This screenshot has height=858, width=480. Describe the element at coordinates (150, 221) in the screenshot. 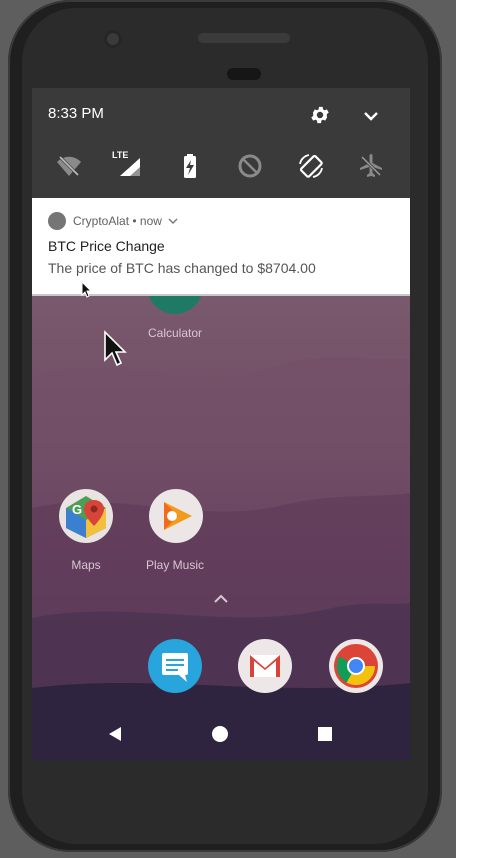

I see `notification-time: now` at that location.